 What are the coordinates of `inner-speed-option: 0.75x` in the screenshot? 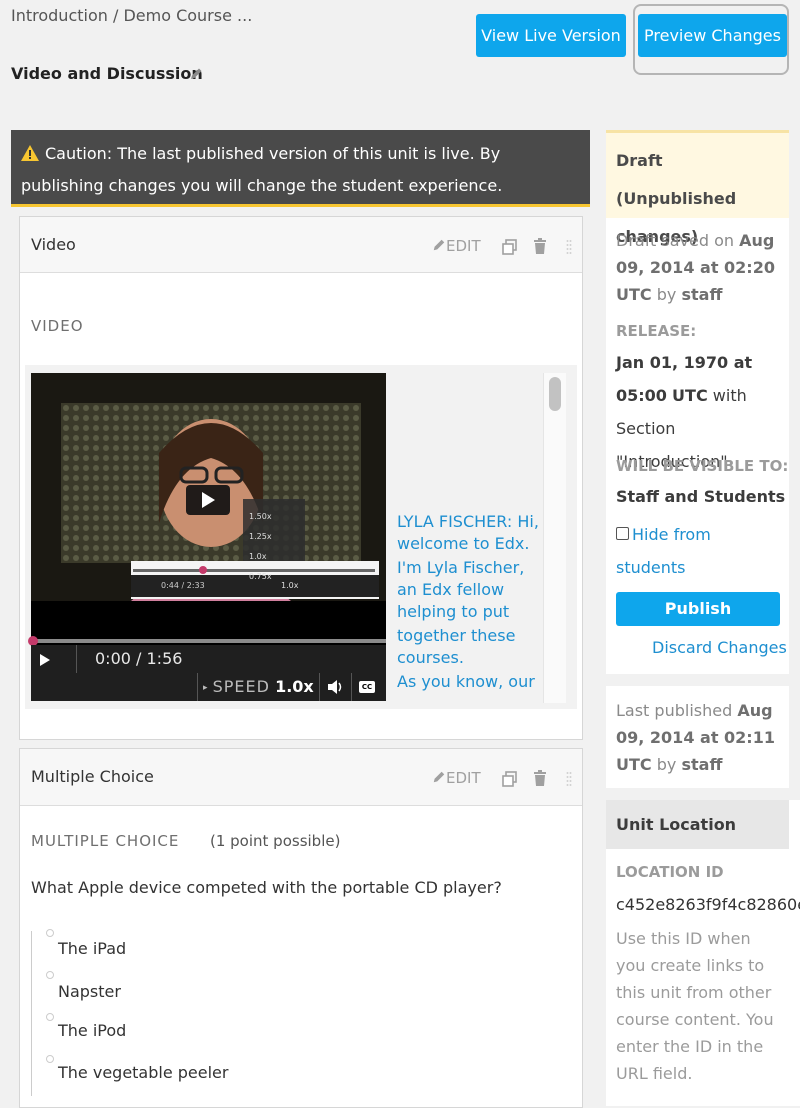 It's located at (260, 576).